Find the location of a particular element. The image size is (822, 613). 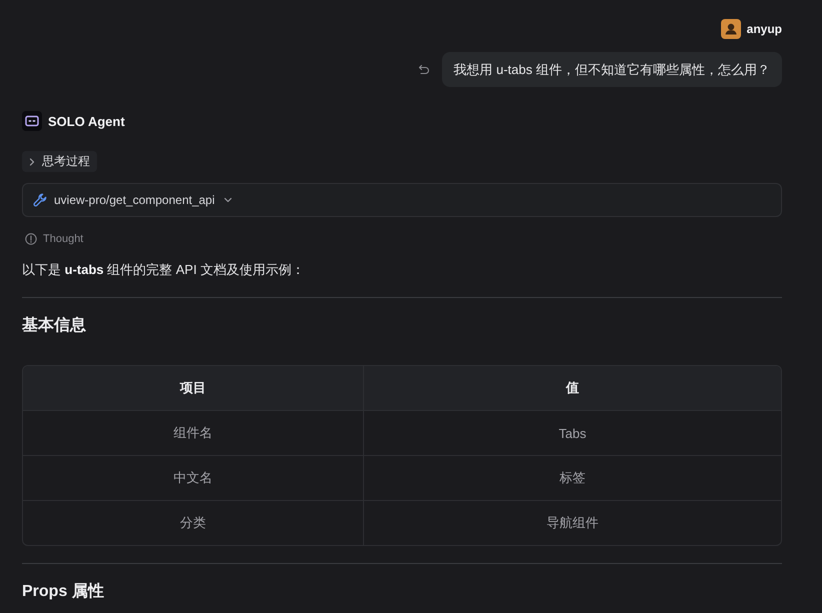

undo-arrow-icon is located at coordinates (424, 70).